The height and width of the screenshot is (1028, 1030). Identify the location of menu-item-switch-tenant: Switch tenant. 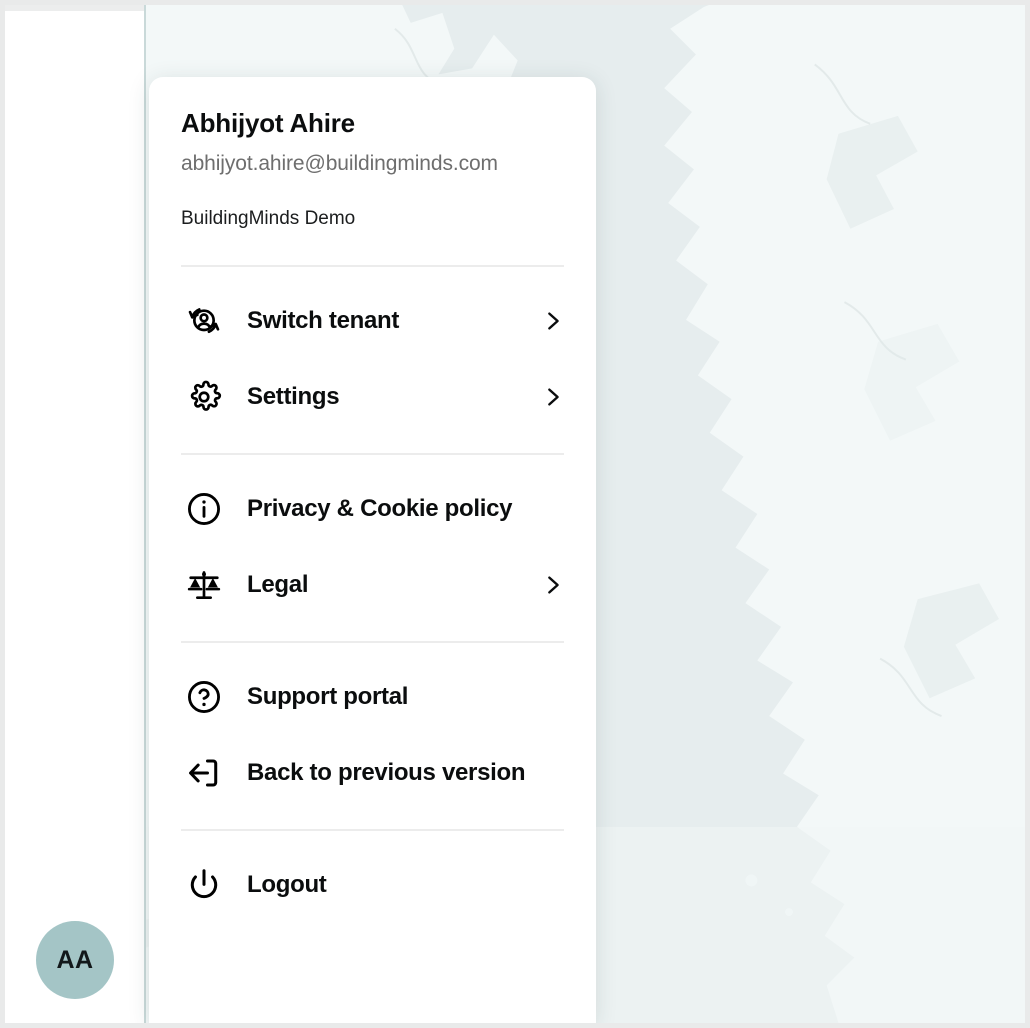
(372, 321).